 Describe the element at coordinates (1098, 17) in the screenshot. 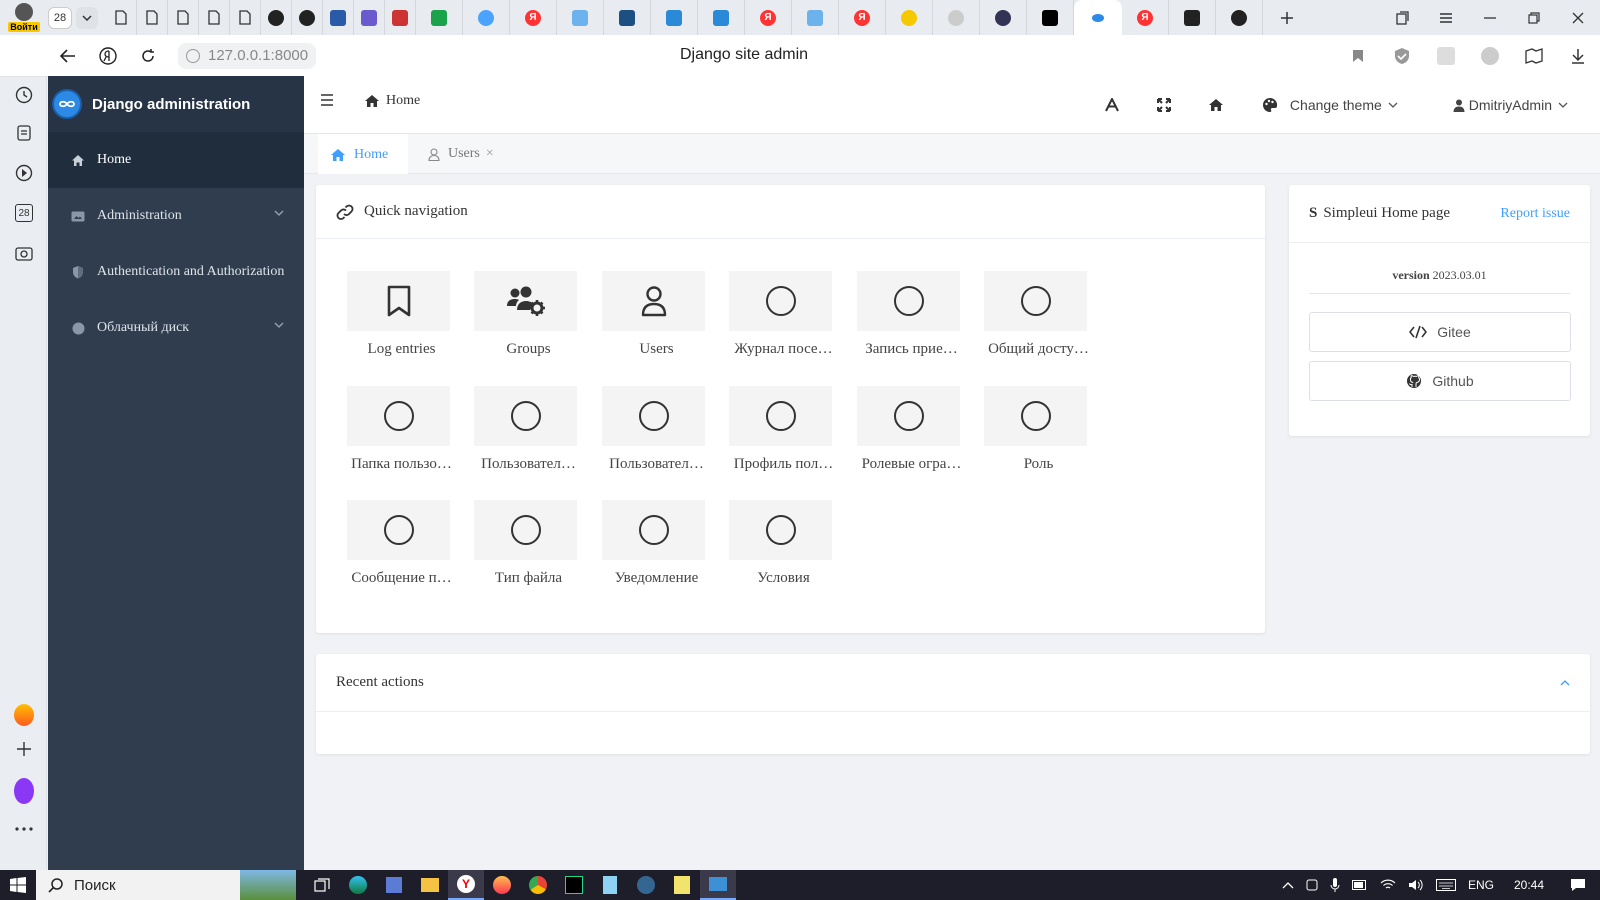

I see `browser-tab-active` at that location.